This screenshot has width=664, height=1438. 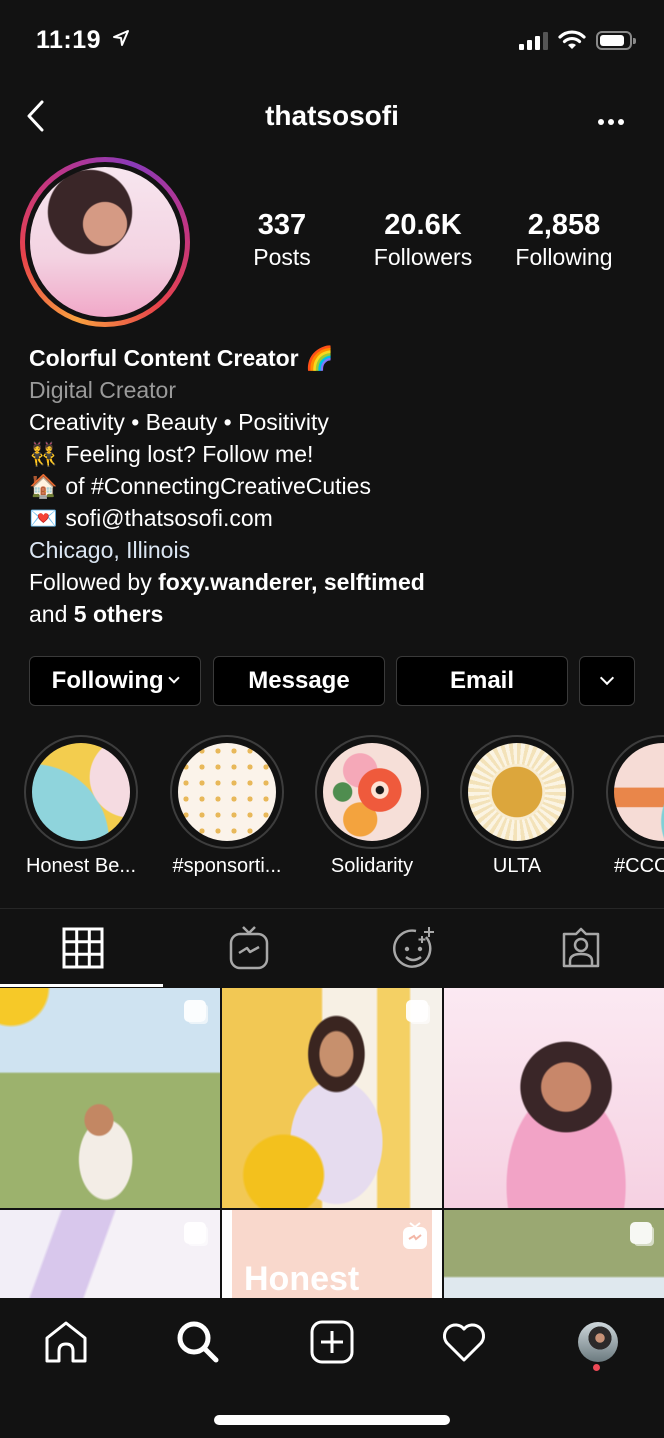 I want to click on hashtag-link: of #ConnectingCreativeCuties, so click(x=218, y=486).